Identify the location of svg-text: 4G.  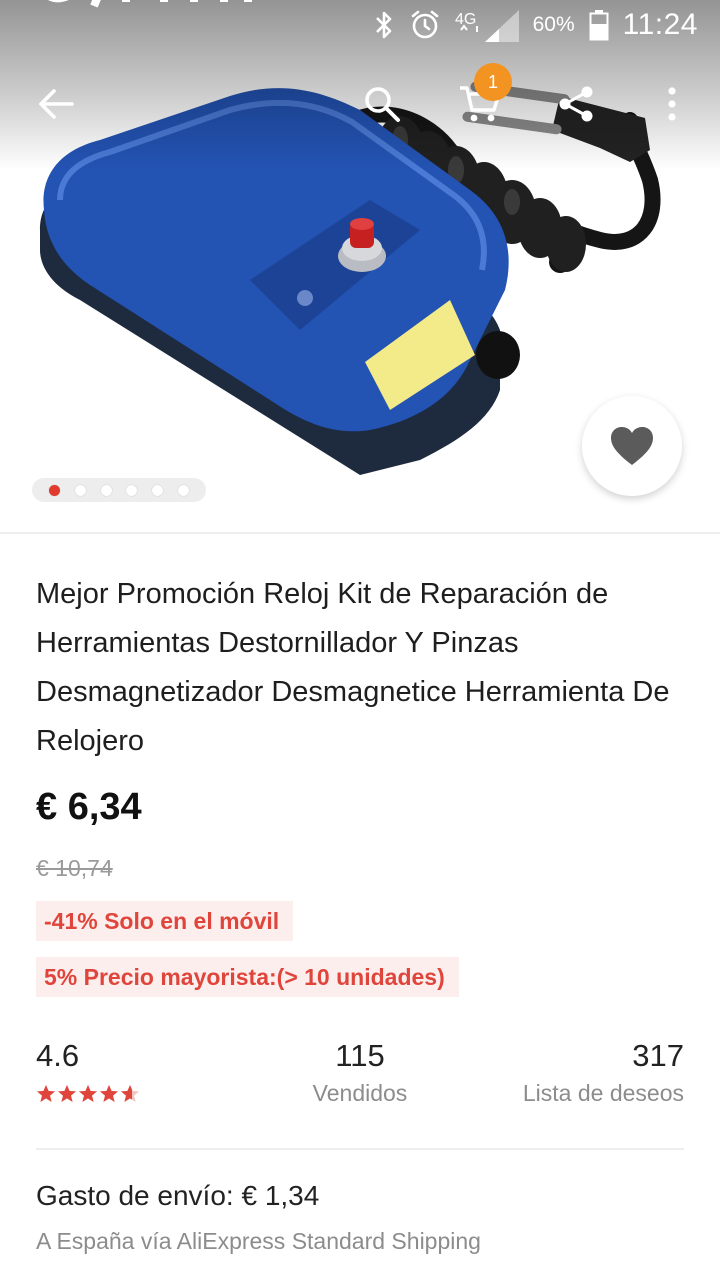
(465, 19).